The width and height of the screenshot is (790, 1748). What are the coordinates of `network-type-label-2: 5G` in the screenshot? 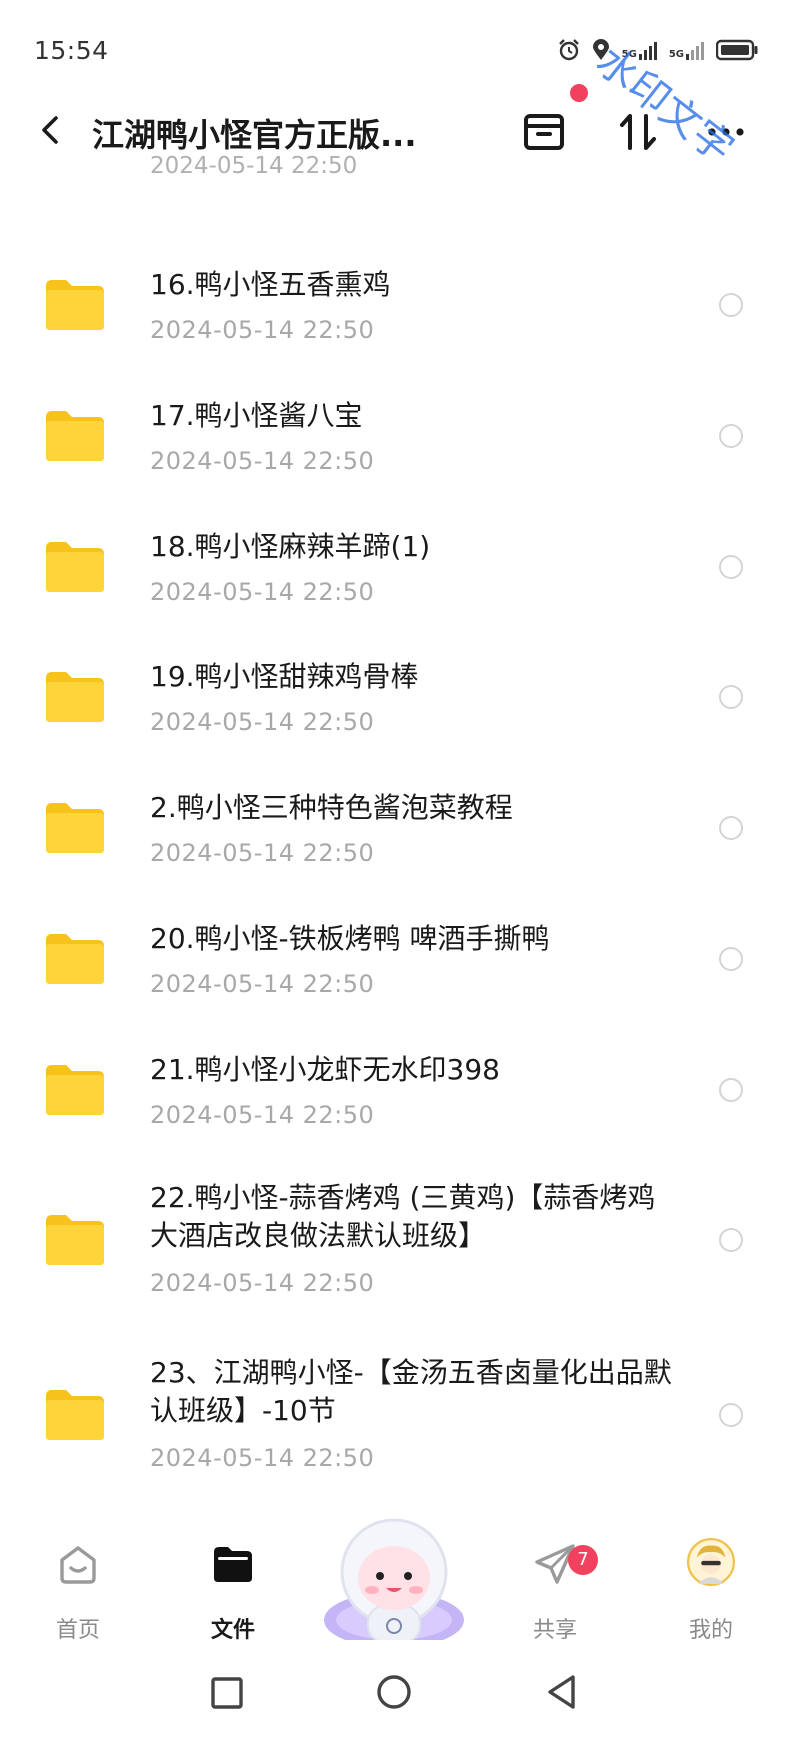 It's located at (676, 54).